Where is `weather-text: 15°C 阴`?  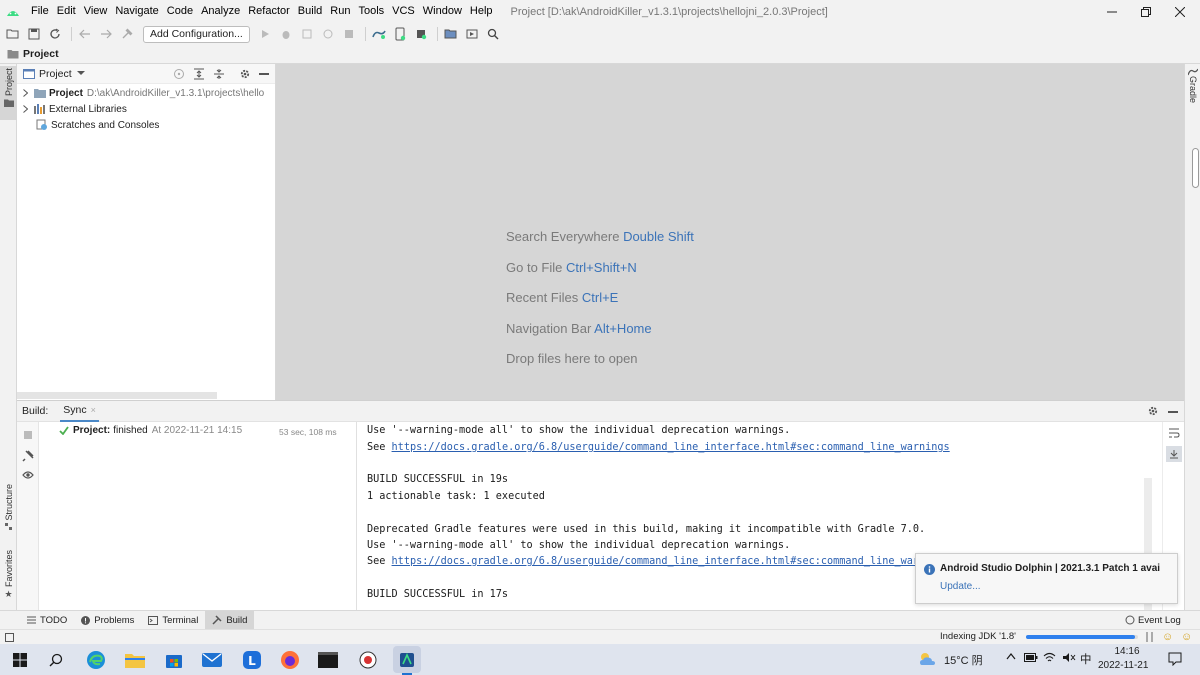 weather-text: 15°C 阴 is located at coordinates (963, 660).